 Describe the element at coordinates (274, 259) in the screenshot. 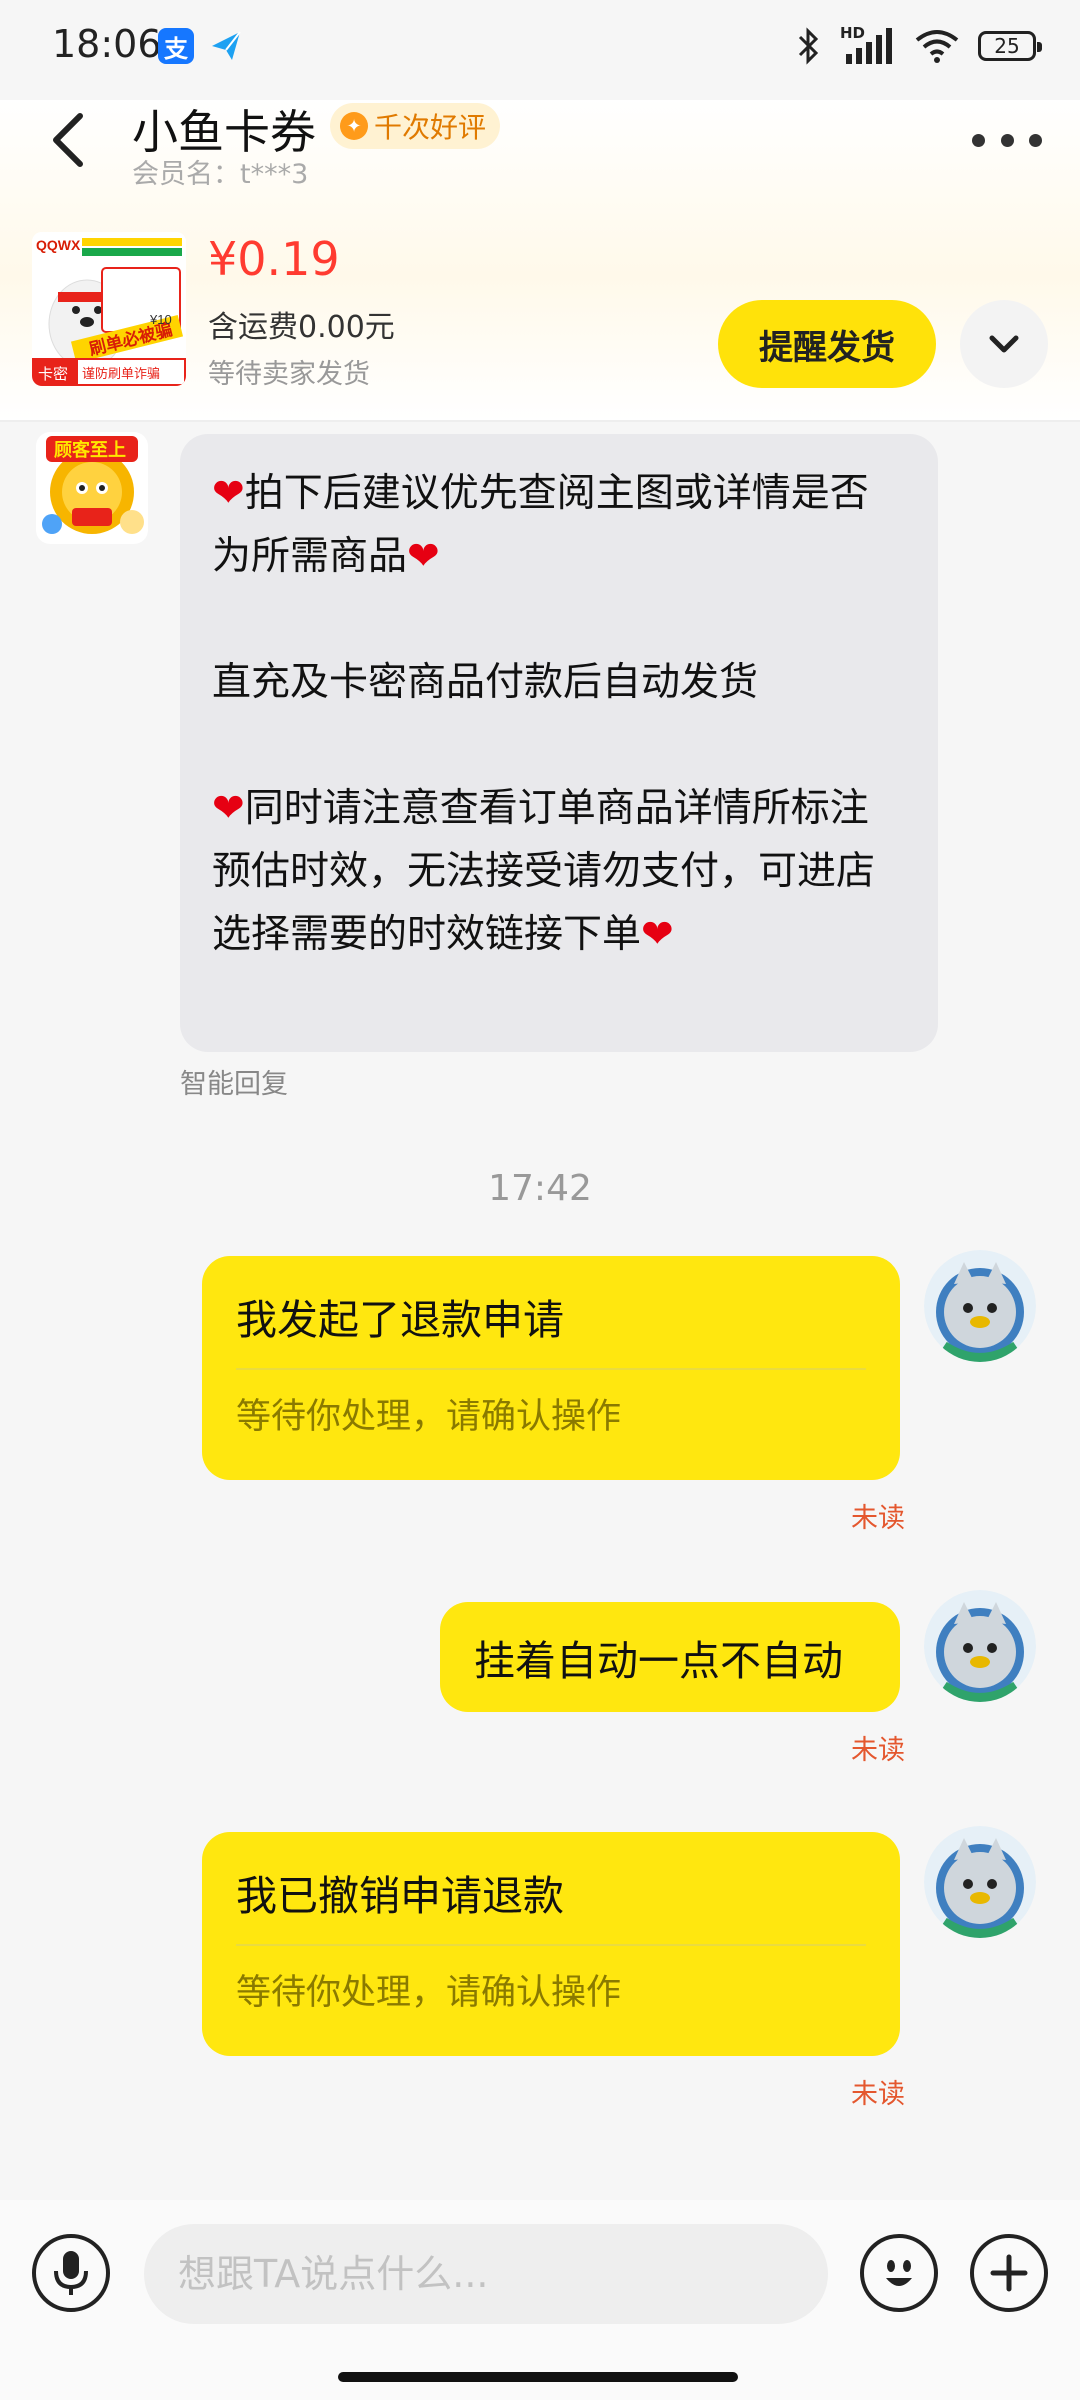

I see `order-price: ¥0.19` at that location.